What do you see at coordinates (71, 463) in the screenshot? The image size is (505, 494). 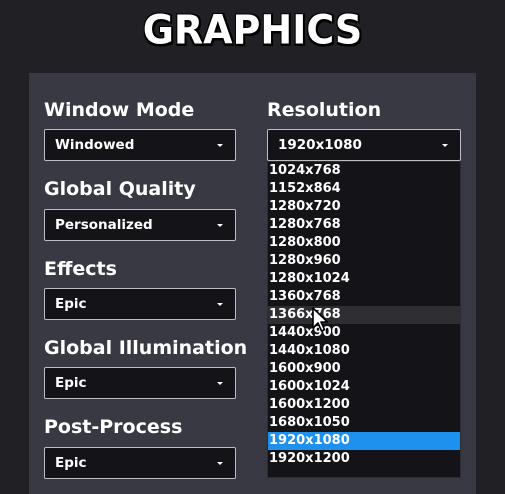 I see `post-process-value: Epic` at bounding box center [71, 463].